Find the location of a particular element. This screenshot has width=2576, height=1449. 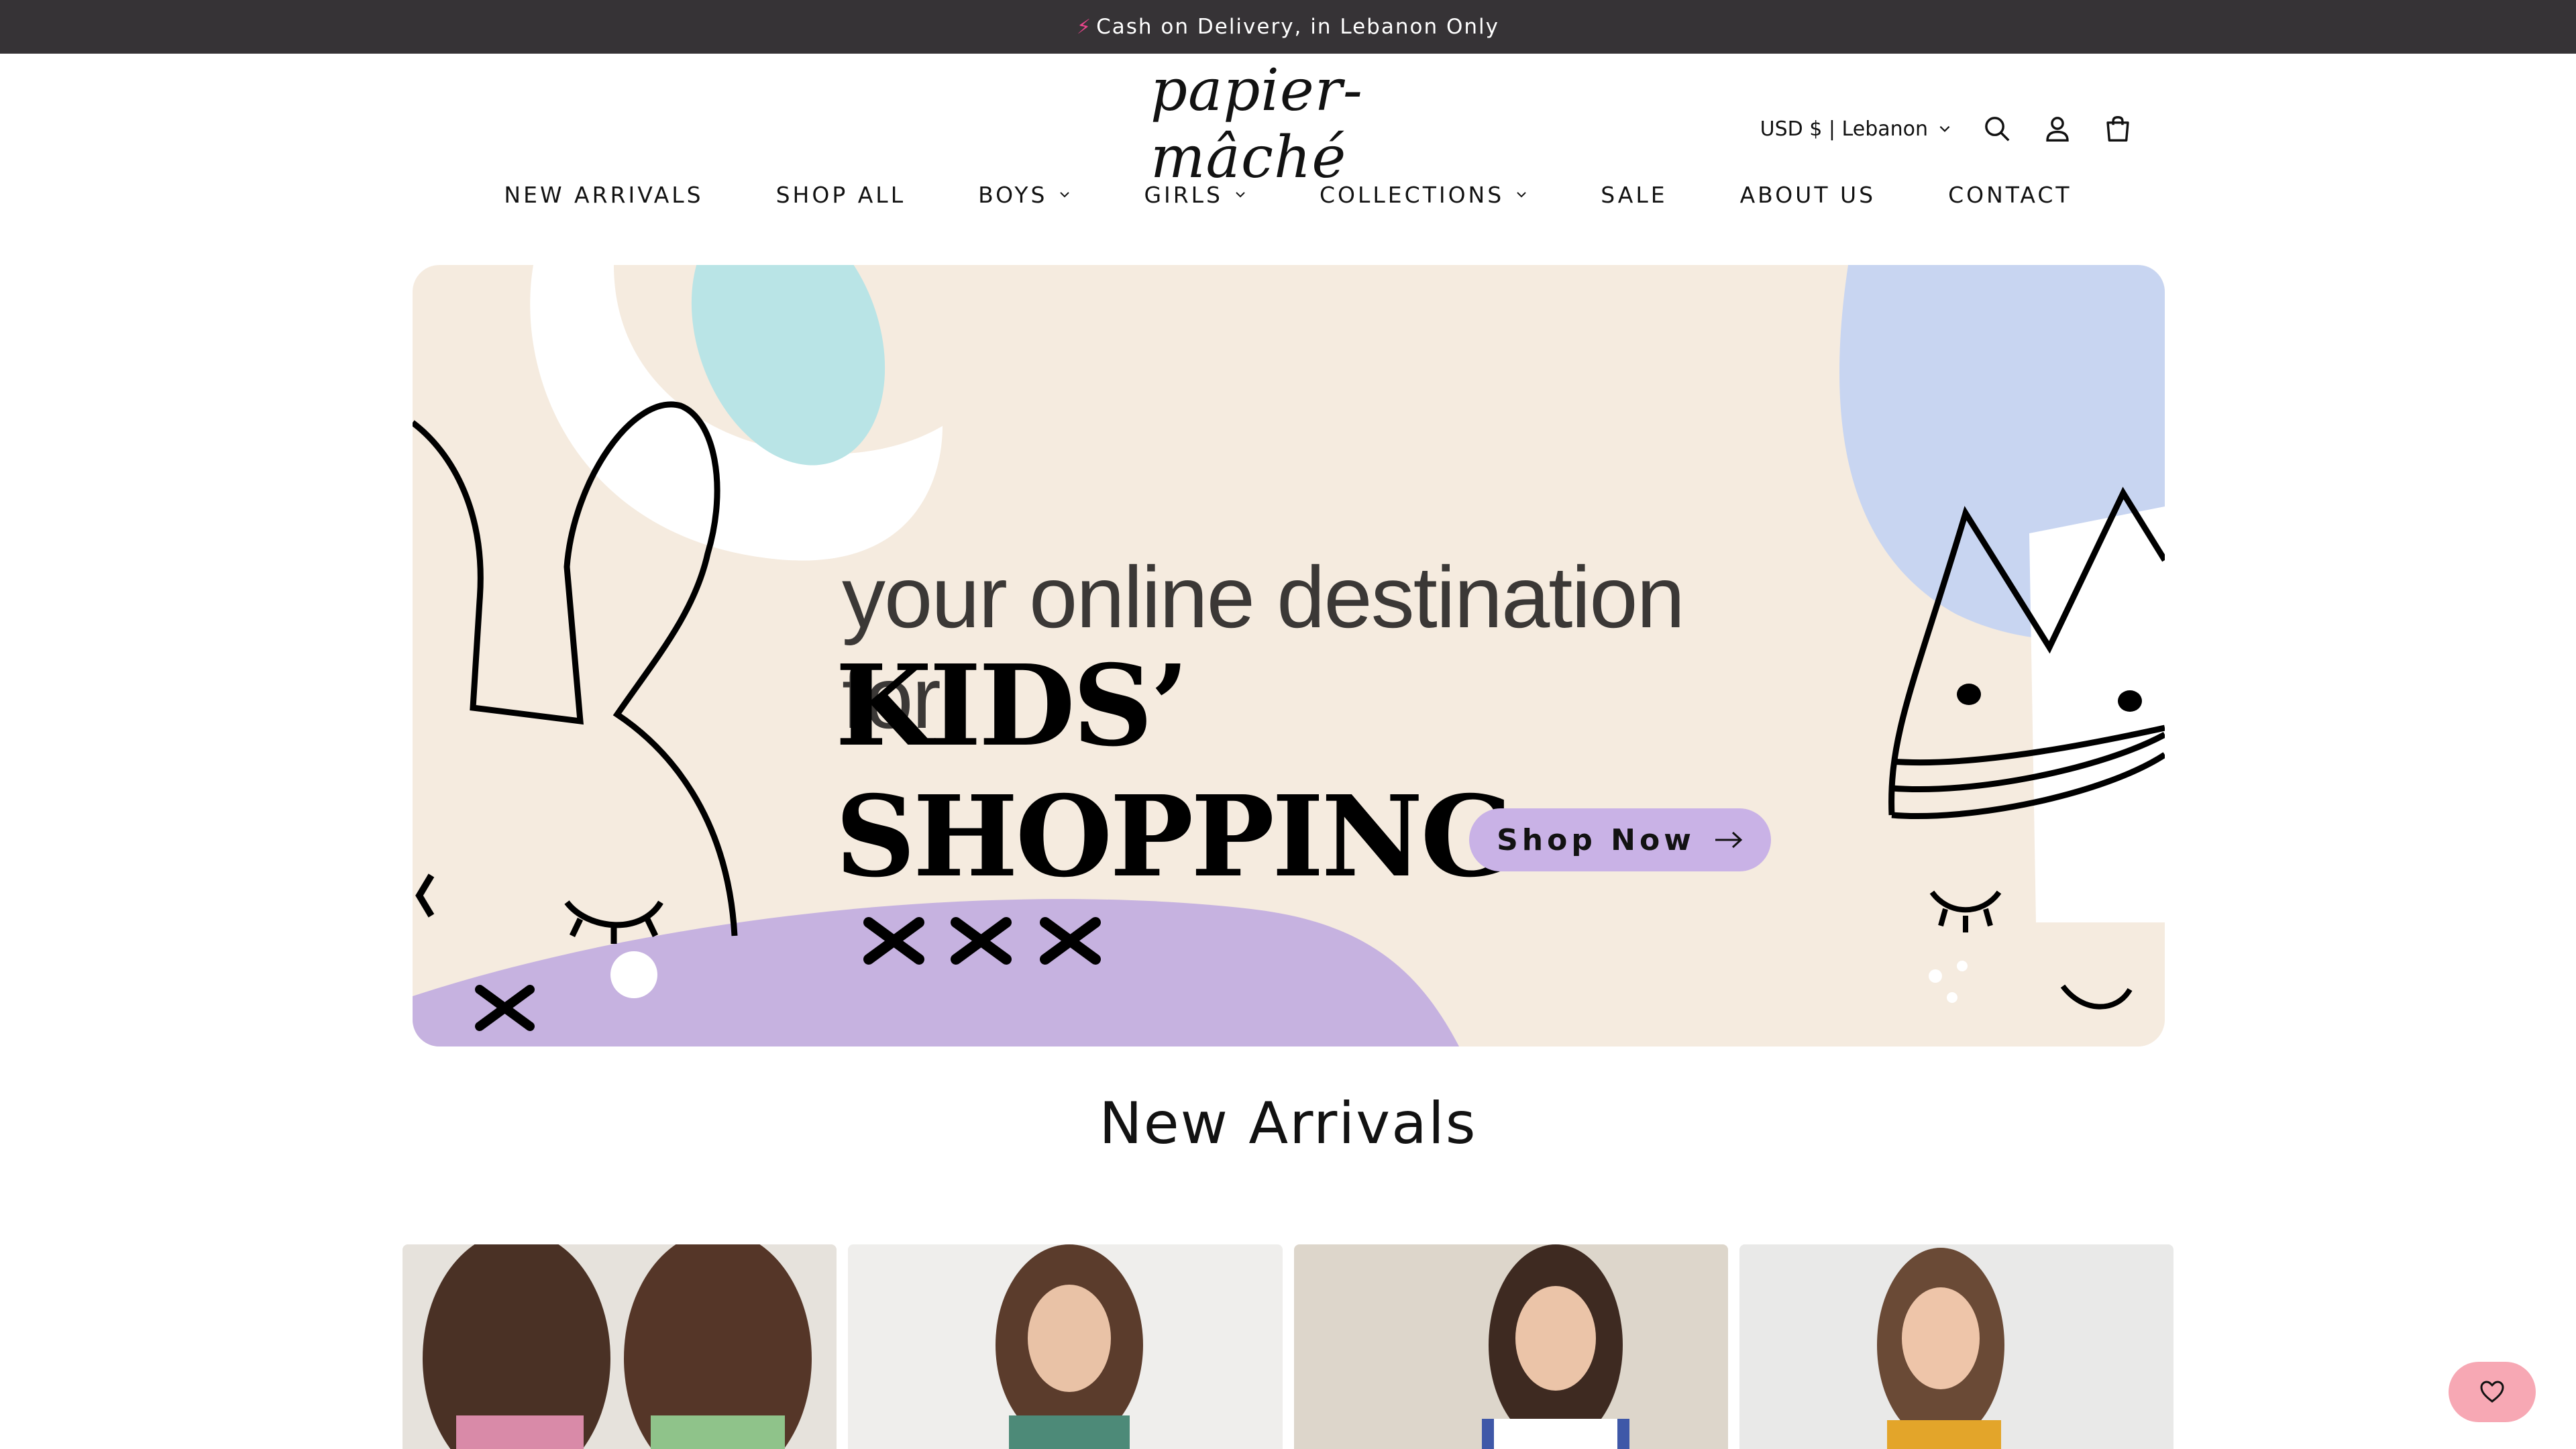

nav-item-collections: COLLECTIONS is located at coordinates (1424, 195).